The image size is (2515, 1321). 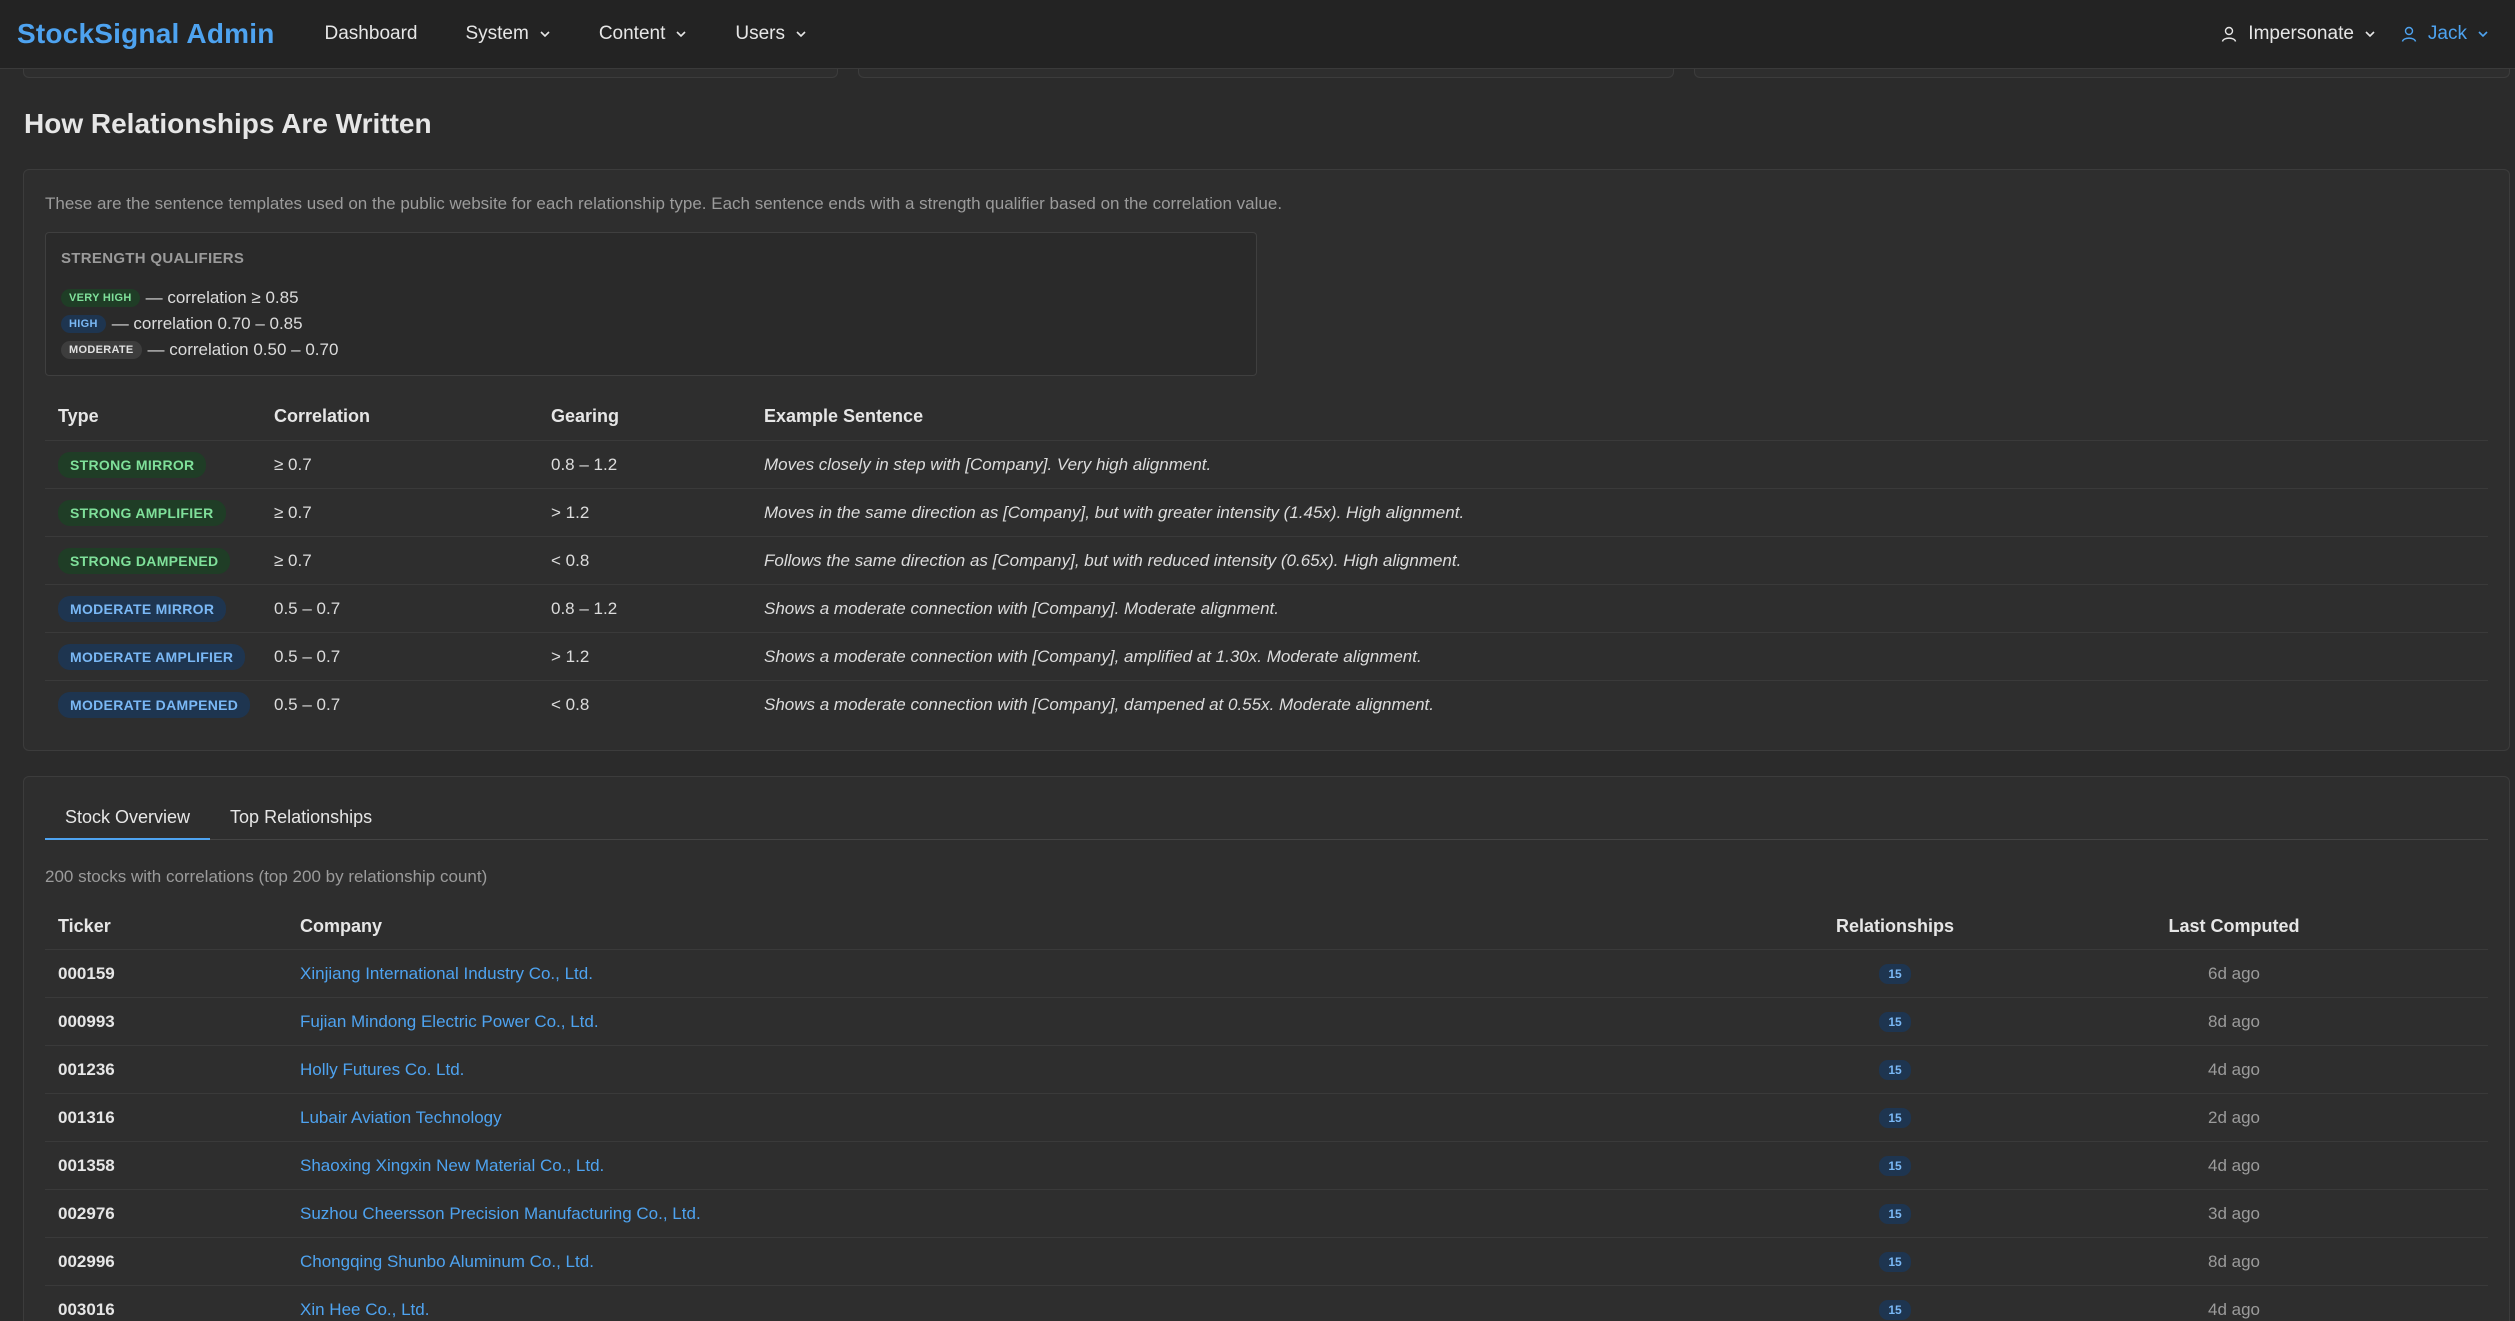 What do you see at coordinates (146, 34) in the screenshot?
I see `brand-logo: StockSignal Admin` at bounding box center [146, 34].